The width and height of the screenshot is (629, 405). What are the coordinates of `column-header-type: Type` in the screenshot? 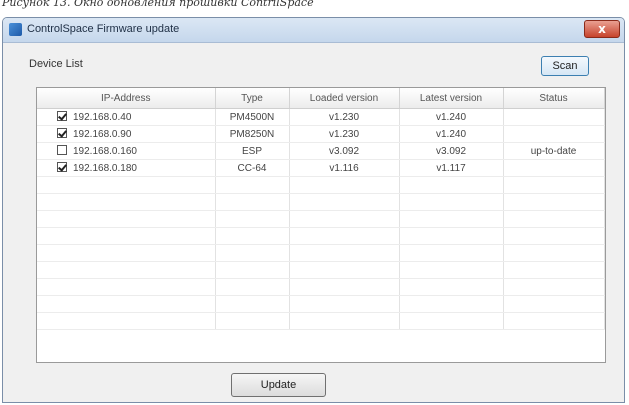 It's located at (252, 98).